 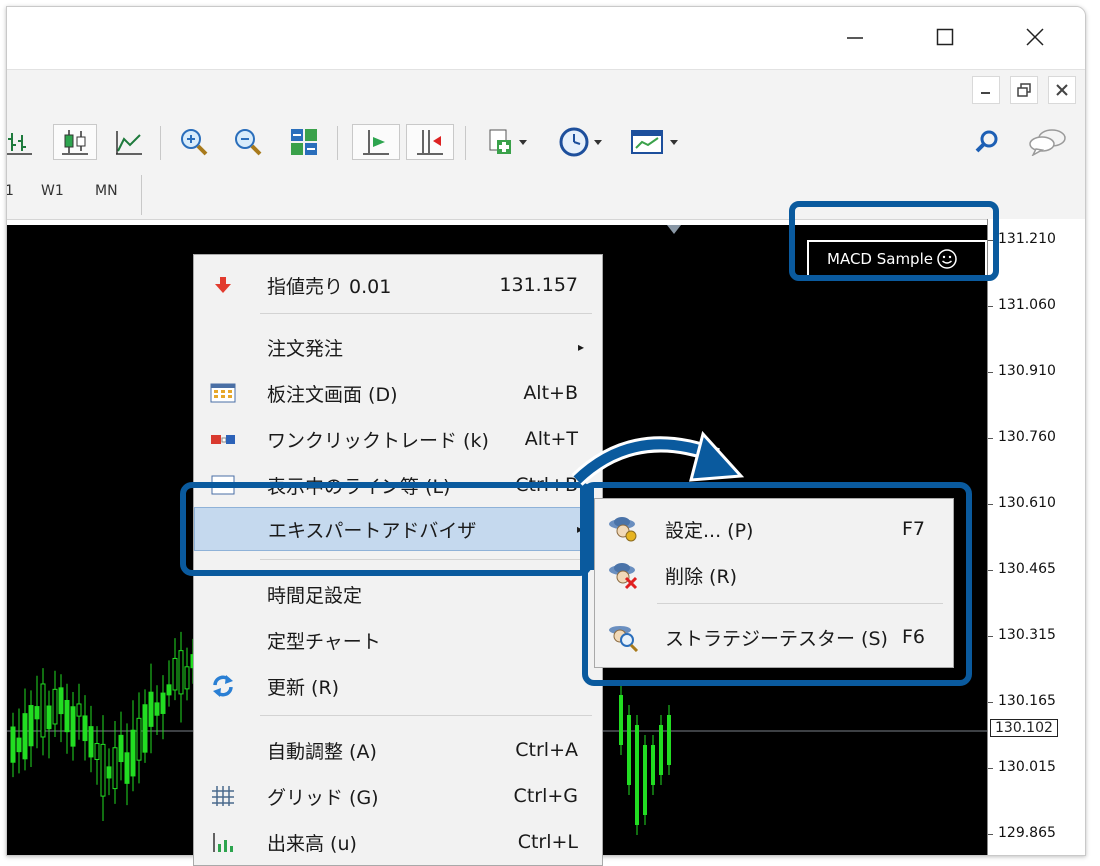 What do you see at coordinates (674, 229) in the screenshot?
I see `shift-marker-icon` at bounding box center [674, 229].